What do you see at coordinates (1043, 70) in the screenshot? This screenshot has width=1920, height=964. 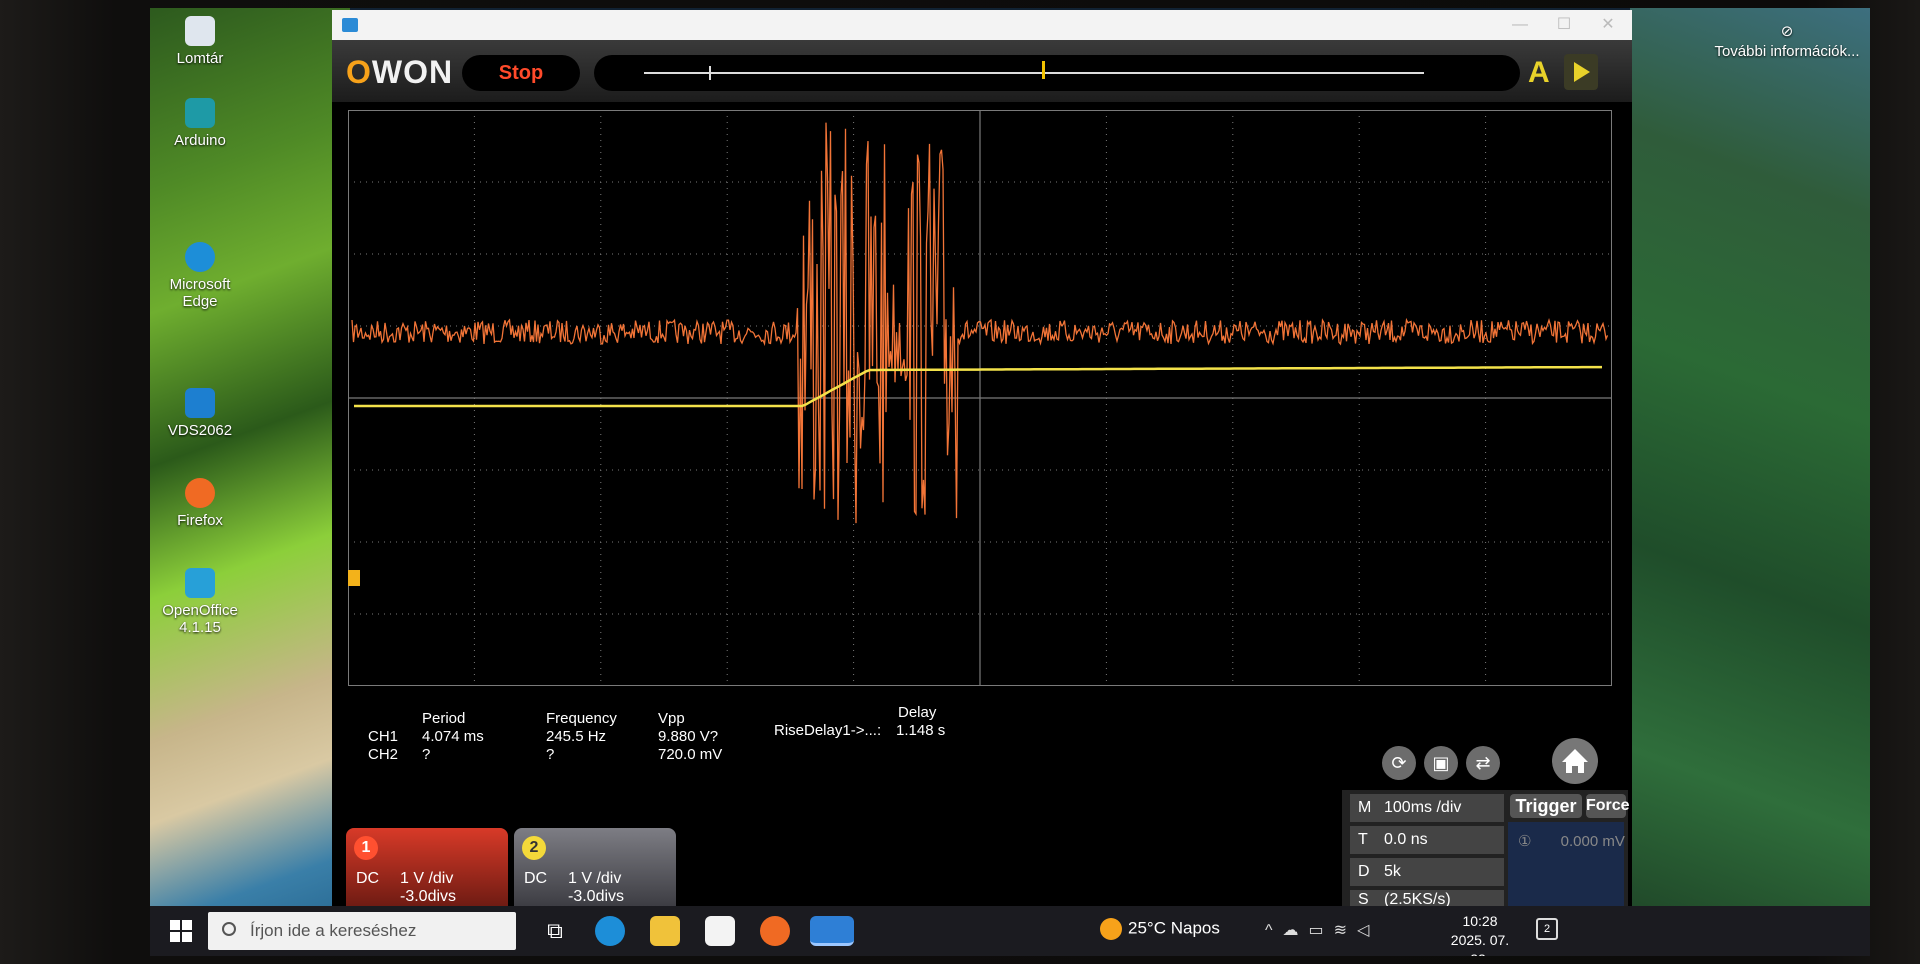 I see `trigger-position-marker` at bounding box center [1043, 70].